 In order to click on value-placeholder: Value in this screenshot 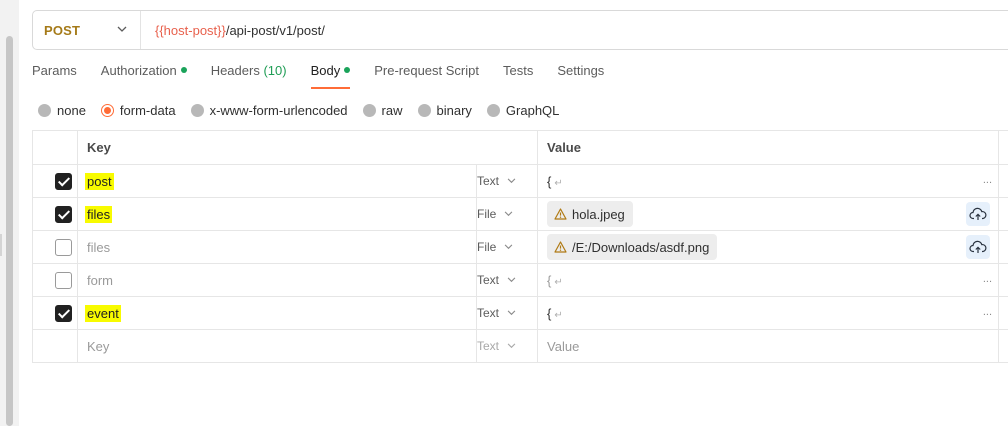, I will do `click(563, 346)`.